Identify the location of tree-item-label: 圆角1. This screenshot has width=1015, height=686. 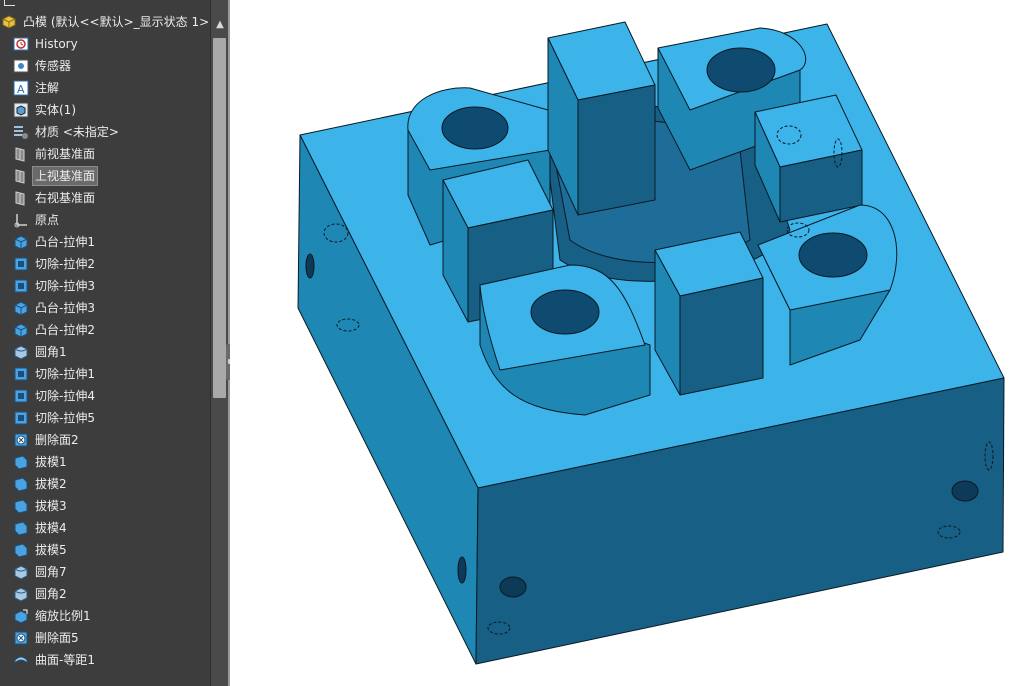
(51, 352).